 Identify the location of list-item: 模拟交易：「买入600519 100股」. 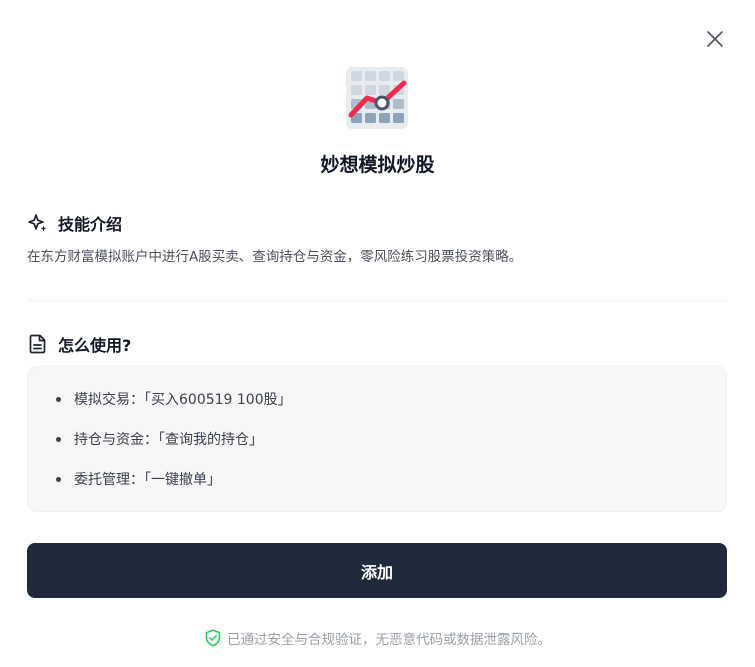
(174, 399).